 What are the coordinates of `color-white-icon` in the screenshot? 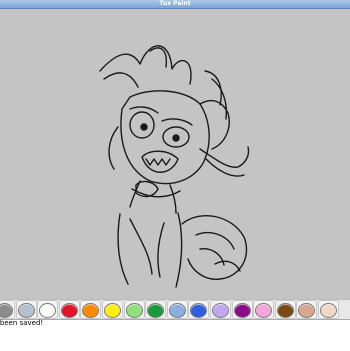 It's located at (48, 310).